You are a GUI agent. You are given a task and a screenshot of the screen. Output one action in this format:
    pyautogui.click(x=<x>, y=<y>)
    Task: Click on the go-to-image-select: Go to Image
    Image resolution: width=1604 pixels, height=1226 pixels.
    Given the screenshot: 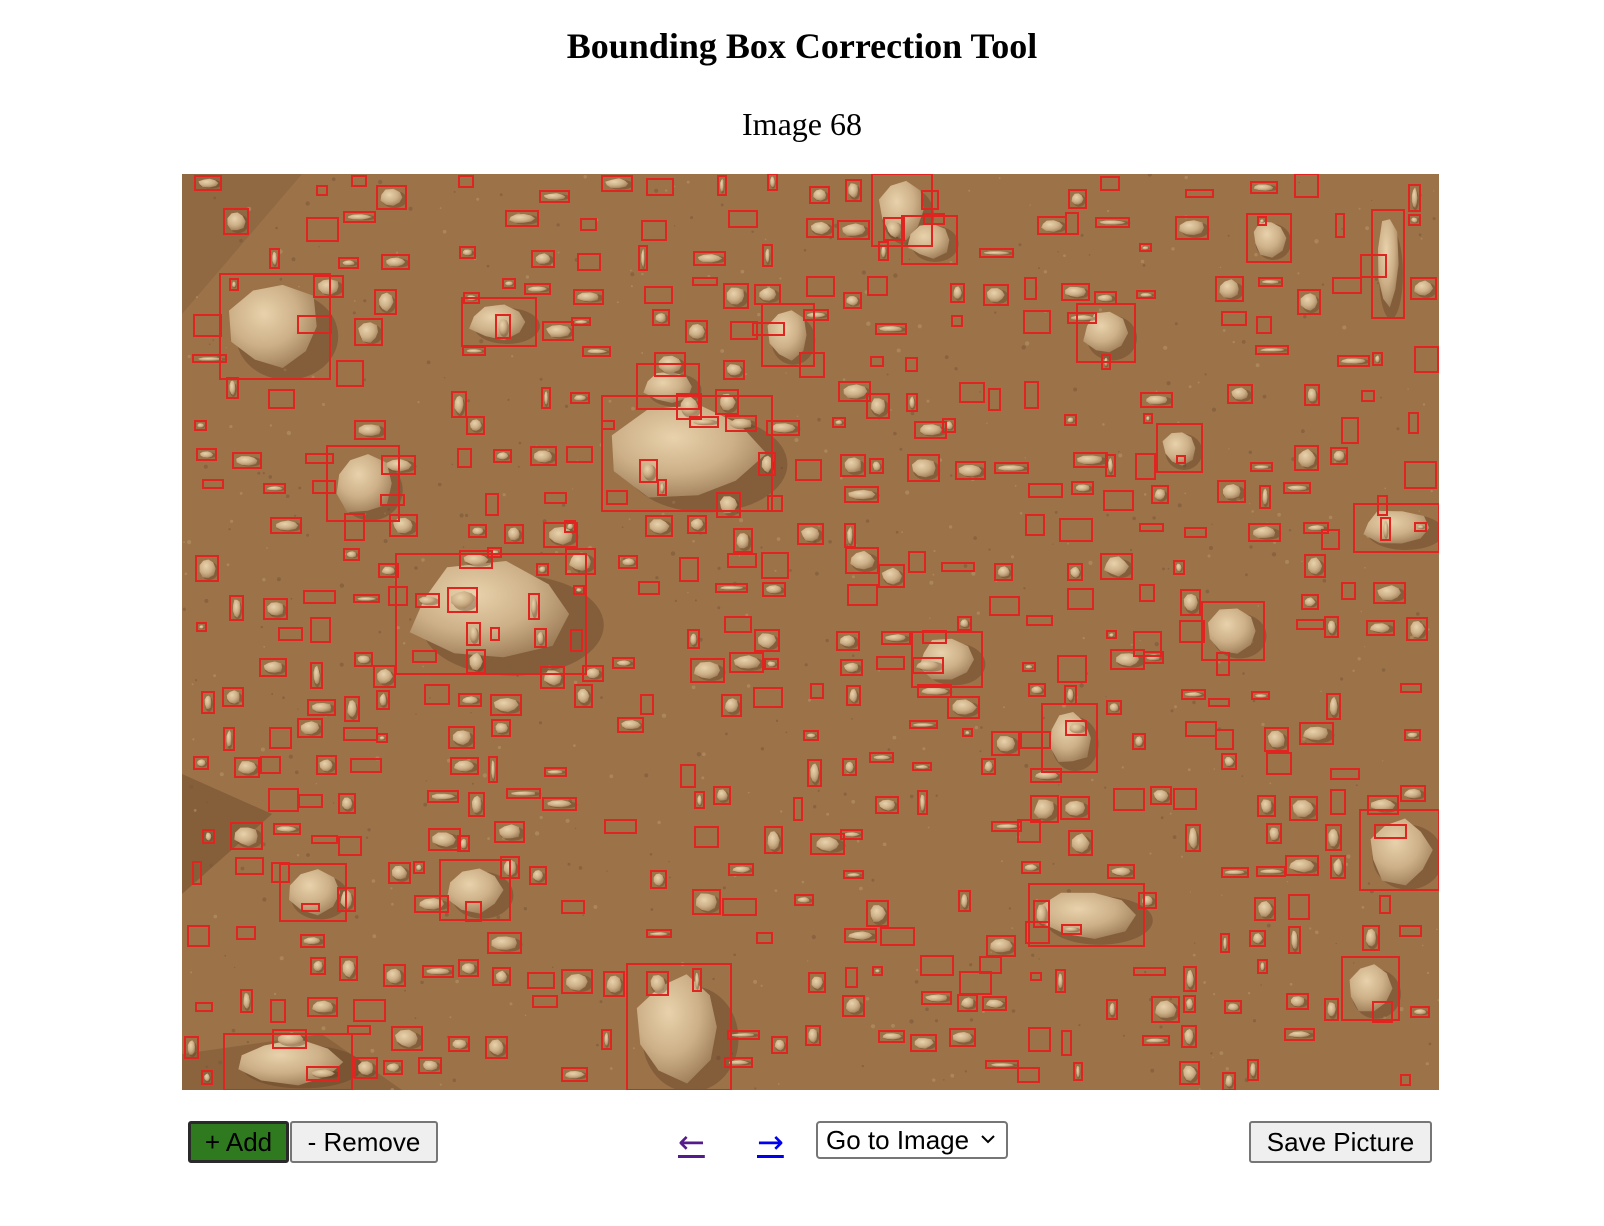 What is the action you would take?
    pyautogui.click(x=912, y=1140)
    